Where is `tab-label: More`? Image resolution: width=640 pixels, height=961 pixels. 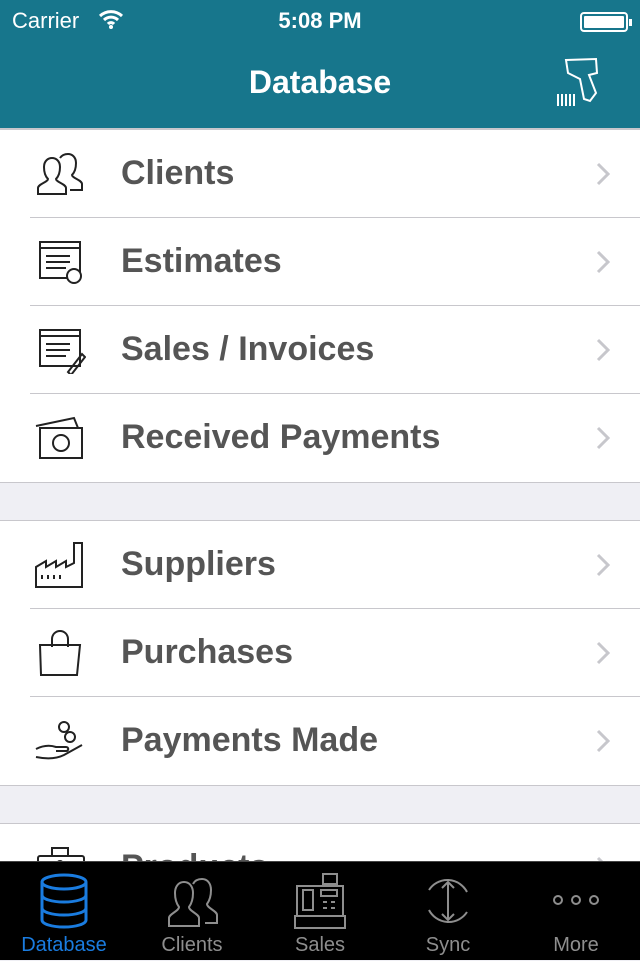
tab-label: More is located at coordinates (576, 945).